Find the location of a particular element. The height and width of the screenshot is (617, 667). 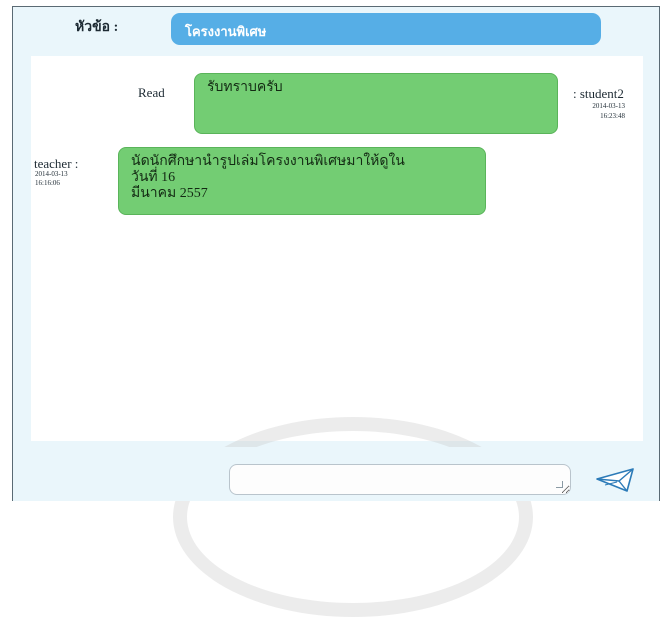

header-bar: หัวข้อ : โครงงานพิเศษ is located at coordinates (336, 28).